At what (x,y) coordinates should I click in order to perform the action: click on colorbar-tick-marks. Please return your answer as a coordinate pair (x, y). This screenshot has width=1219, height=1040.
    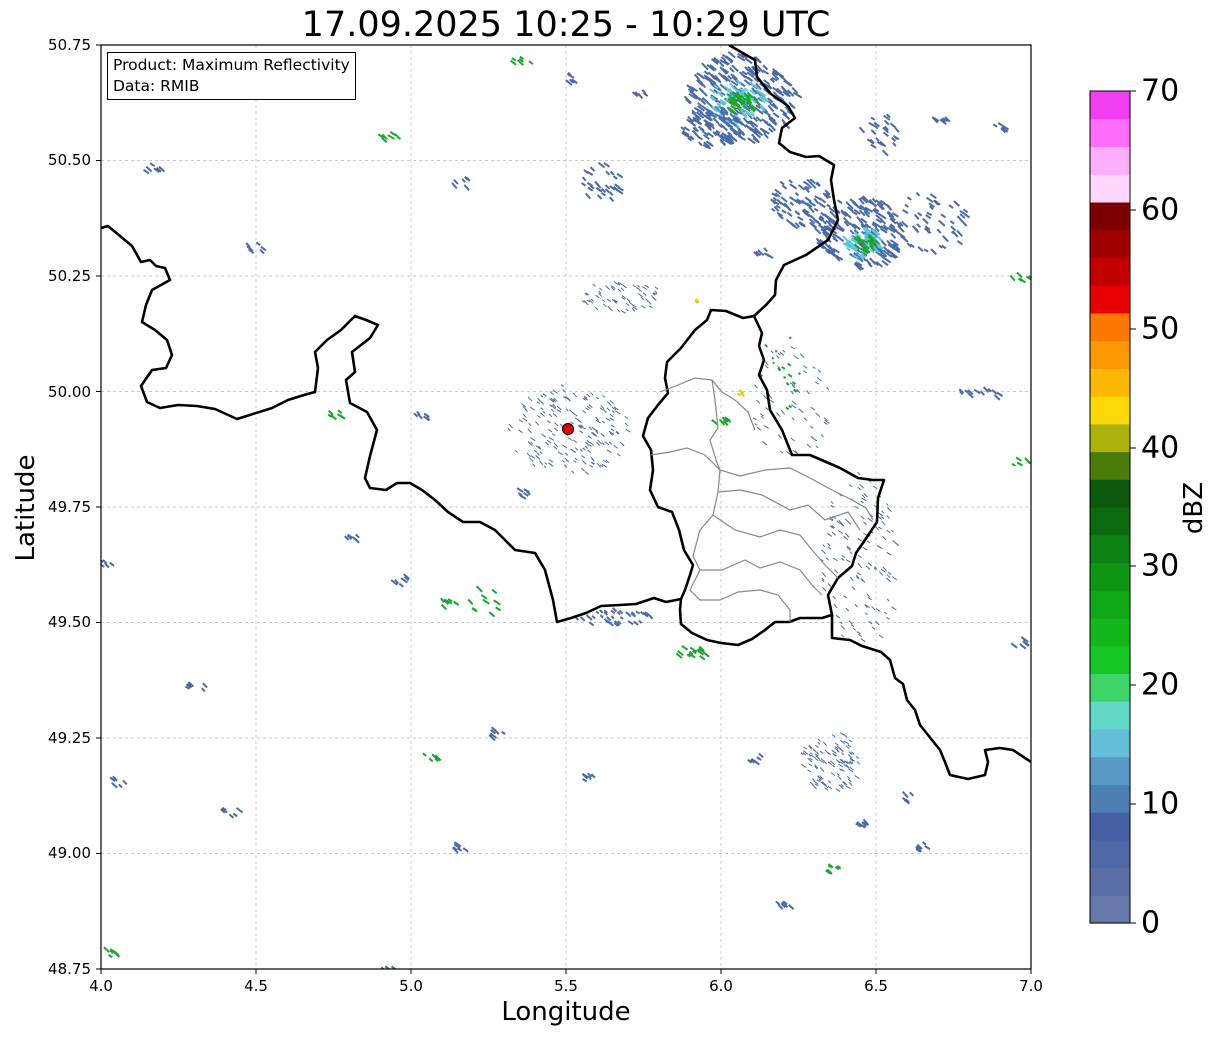
    Looking at the image, I should click on (1133, 507).